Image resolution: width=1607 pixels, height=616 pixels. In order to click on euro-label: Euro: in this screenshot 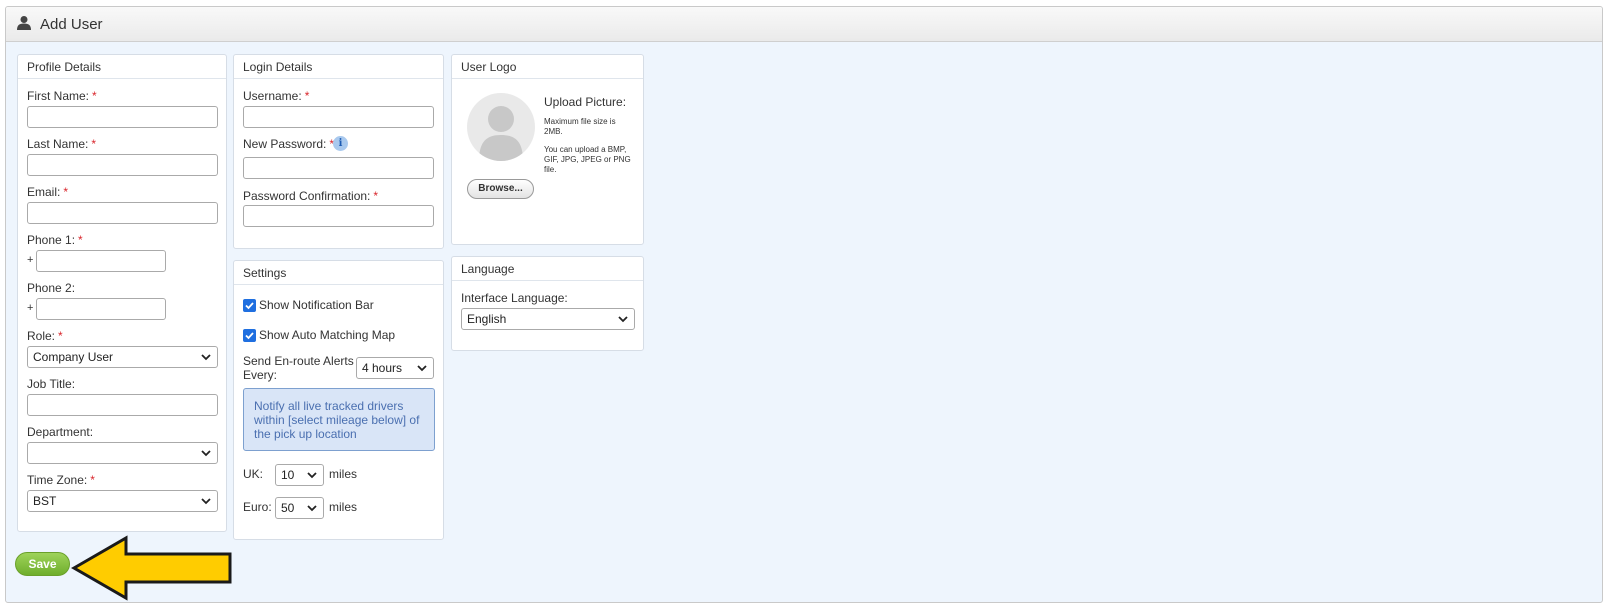, I will do `click(257, 507)`.